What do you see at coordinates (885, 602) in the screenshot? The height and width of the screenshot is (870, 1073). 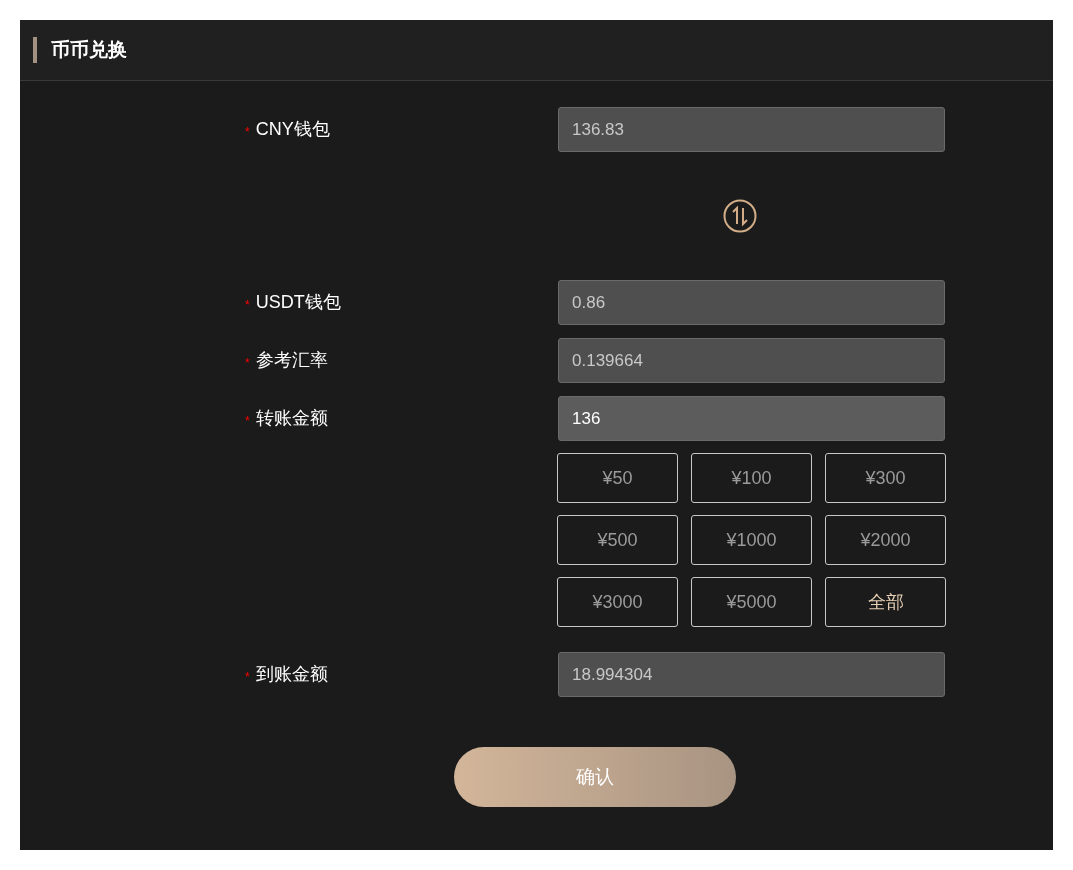 I see `amount-button: 全部` at bounding box center [885, 602].